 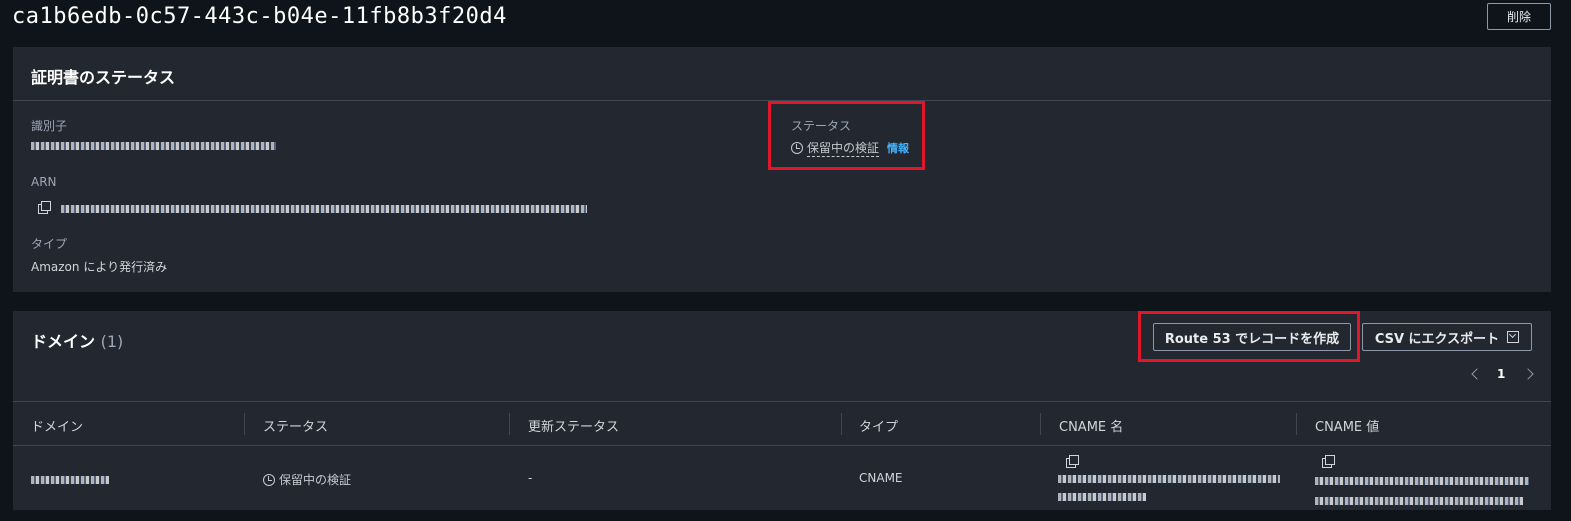 What do you see at coordinates (269, 480) in the screenshot?
I see `clock-icon` at bounding box center [269, 480].